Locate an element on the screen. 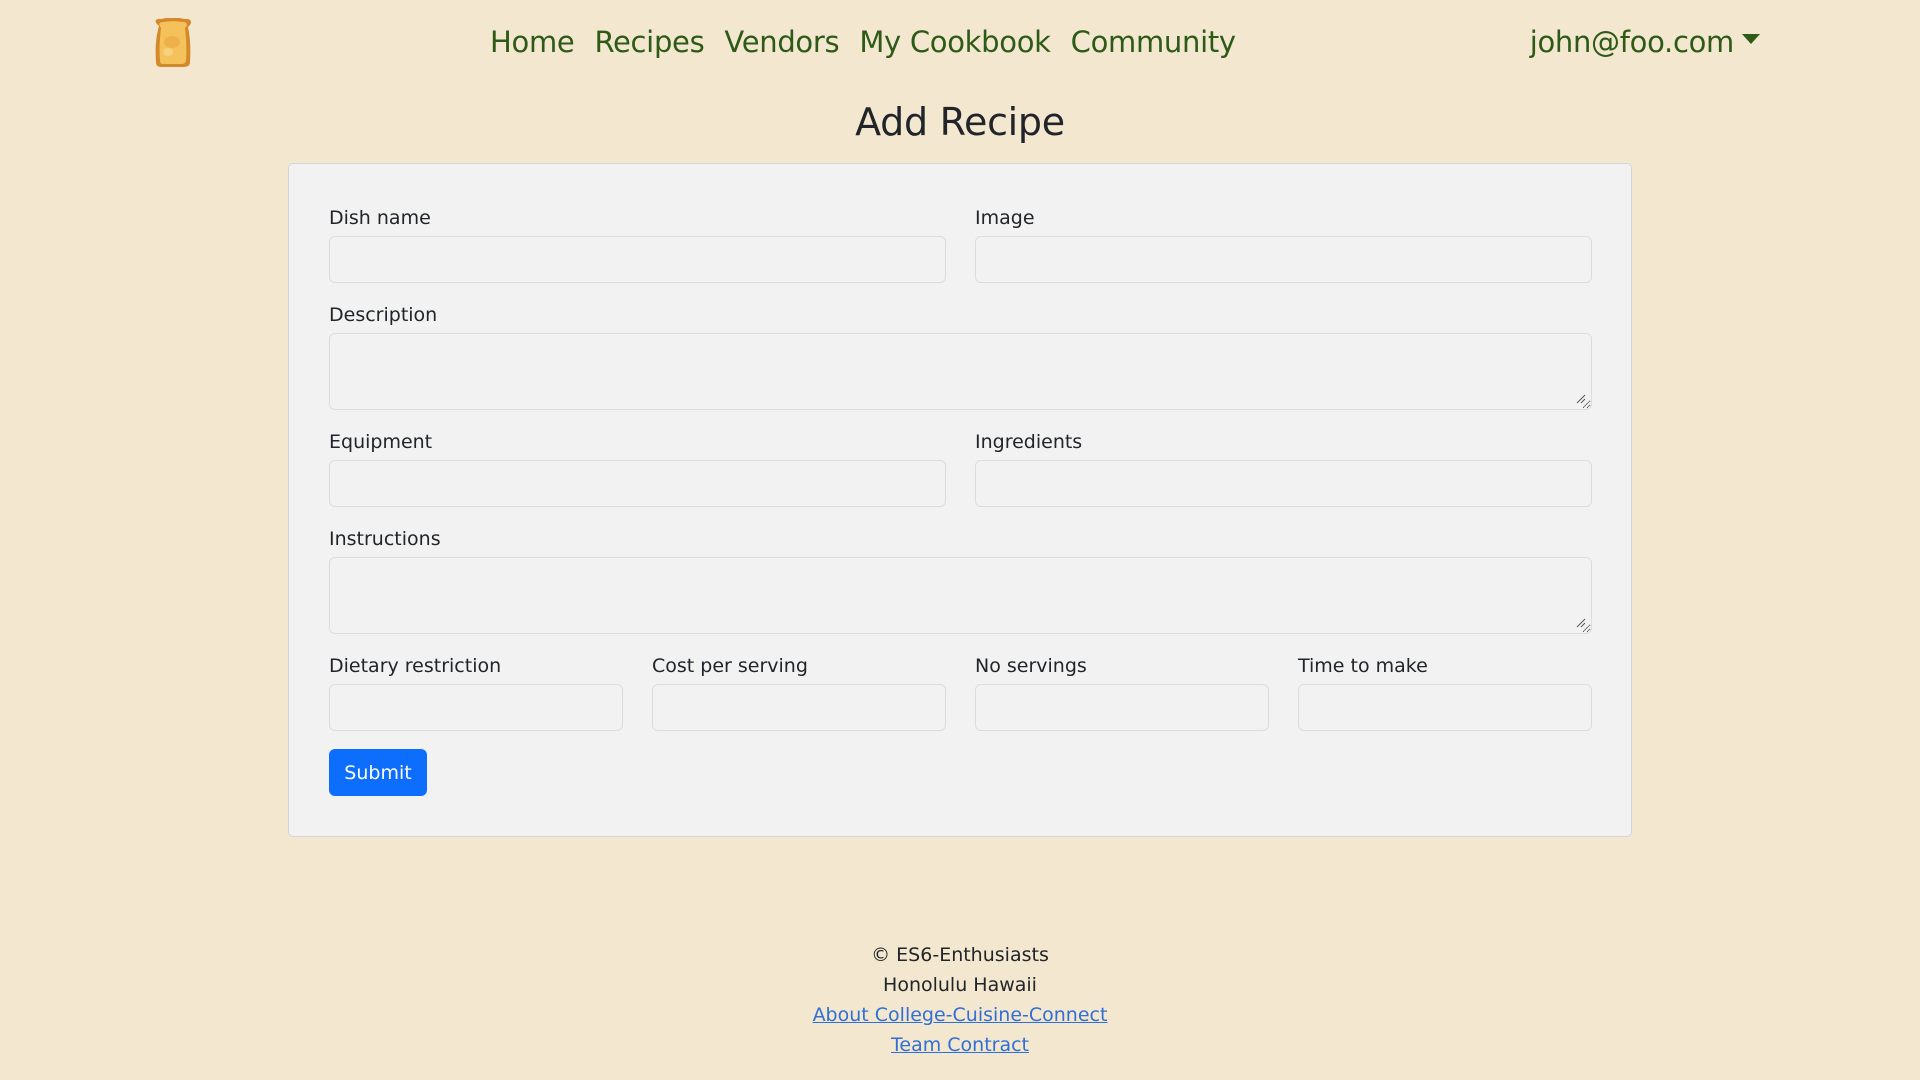 The height and width of the screenshot is (1080, 1920). instructions-group: Instructions is located at coordinates (960, 580).